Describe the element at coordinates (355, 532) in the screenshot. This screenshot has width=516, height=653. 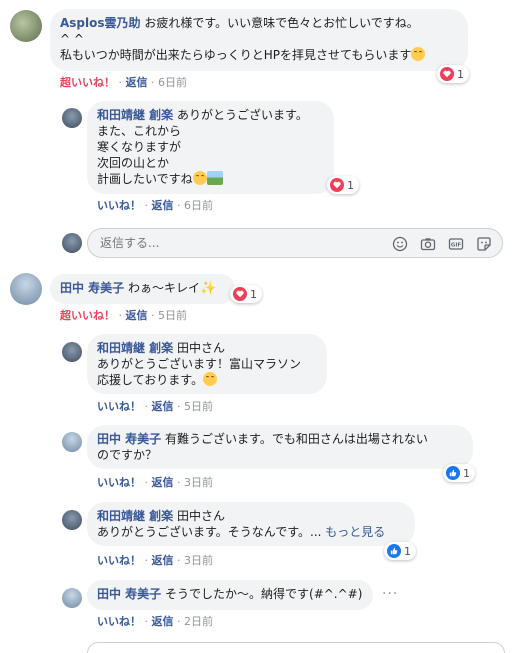
I see `see-more-link: もっと見る` at that location.